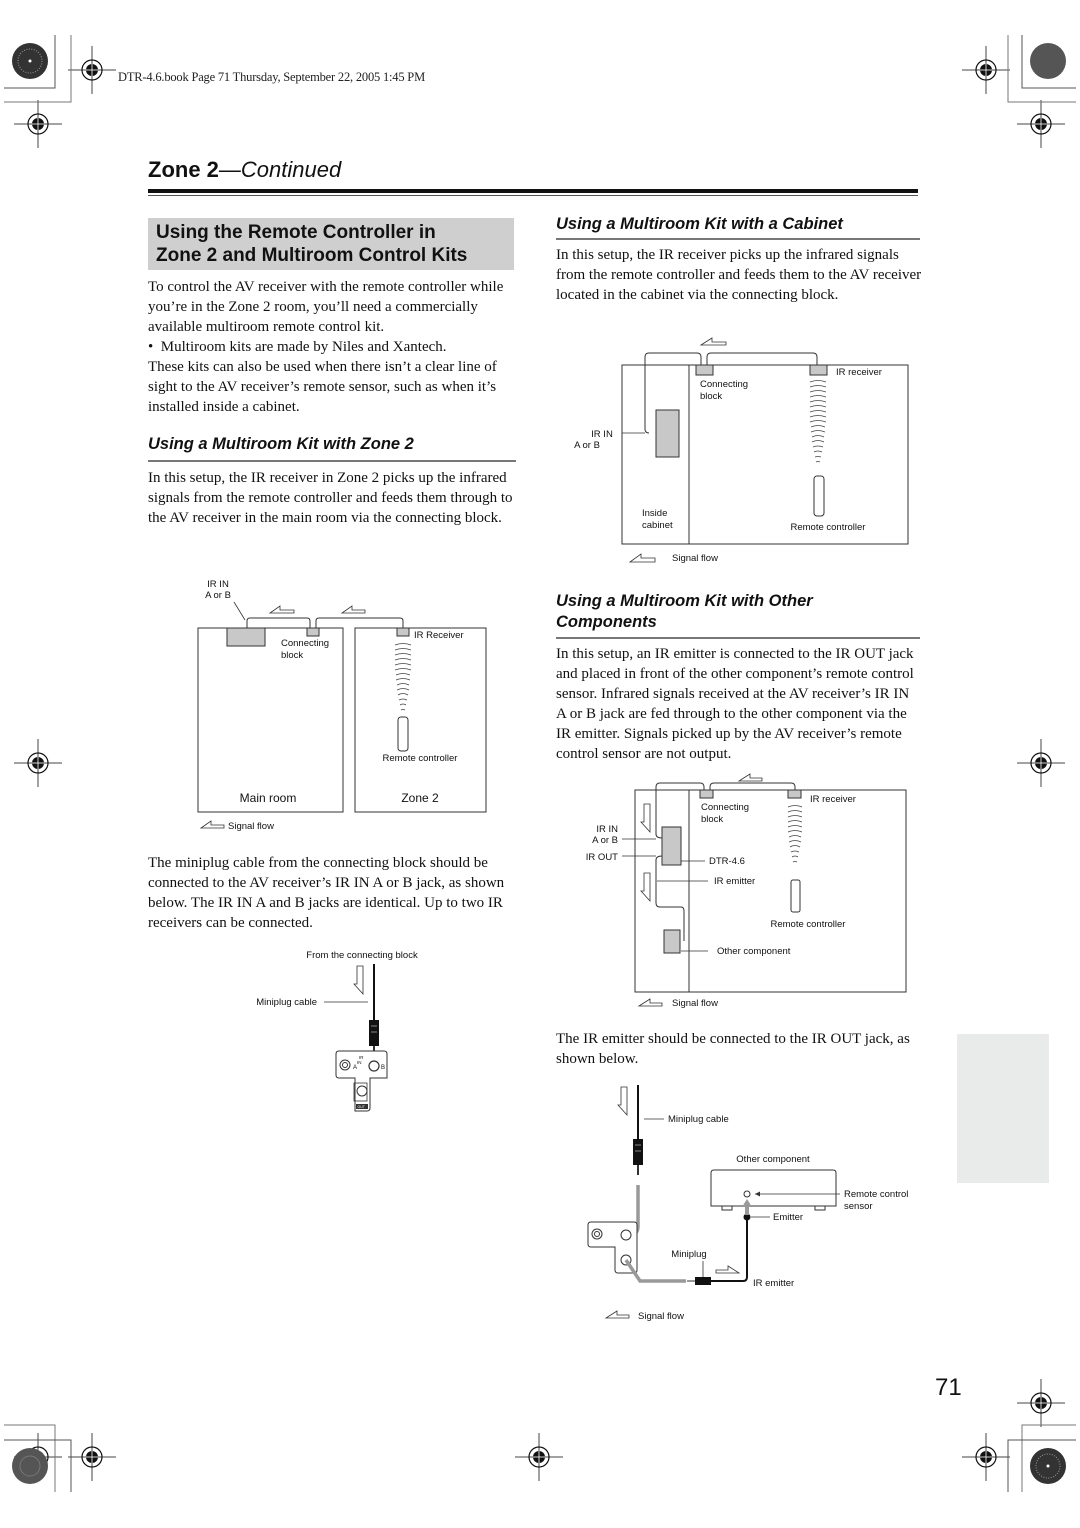  What do you see at coordinates (727, 861) in the screenshot?
I see `svg-text: DTR-4.6` at bounding box center [727, 861].